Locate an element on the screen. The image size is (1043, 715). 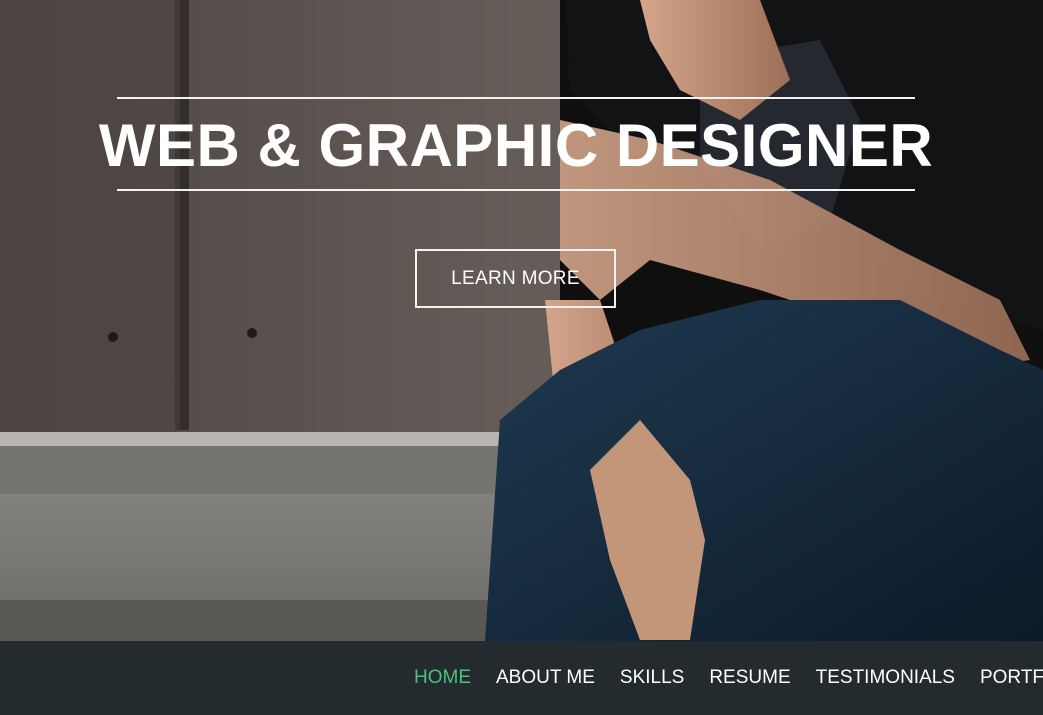
headline-frame: WEB & GRAPHIC DESIGNER is located at coordinates (516, 144).